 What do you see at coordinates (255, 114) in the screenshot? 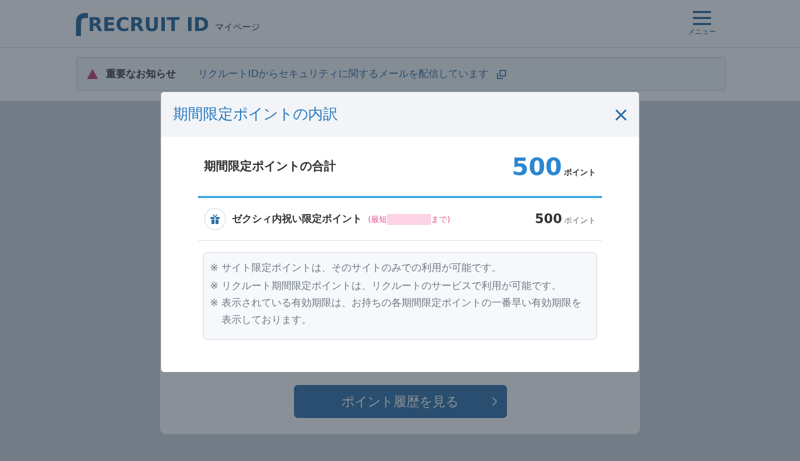
I see `modal-title: 期間限定ポイントの内訳` at bounding box center [255, 114].